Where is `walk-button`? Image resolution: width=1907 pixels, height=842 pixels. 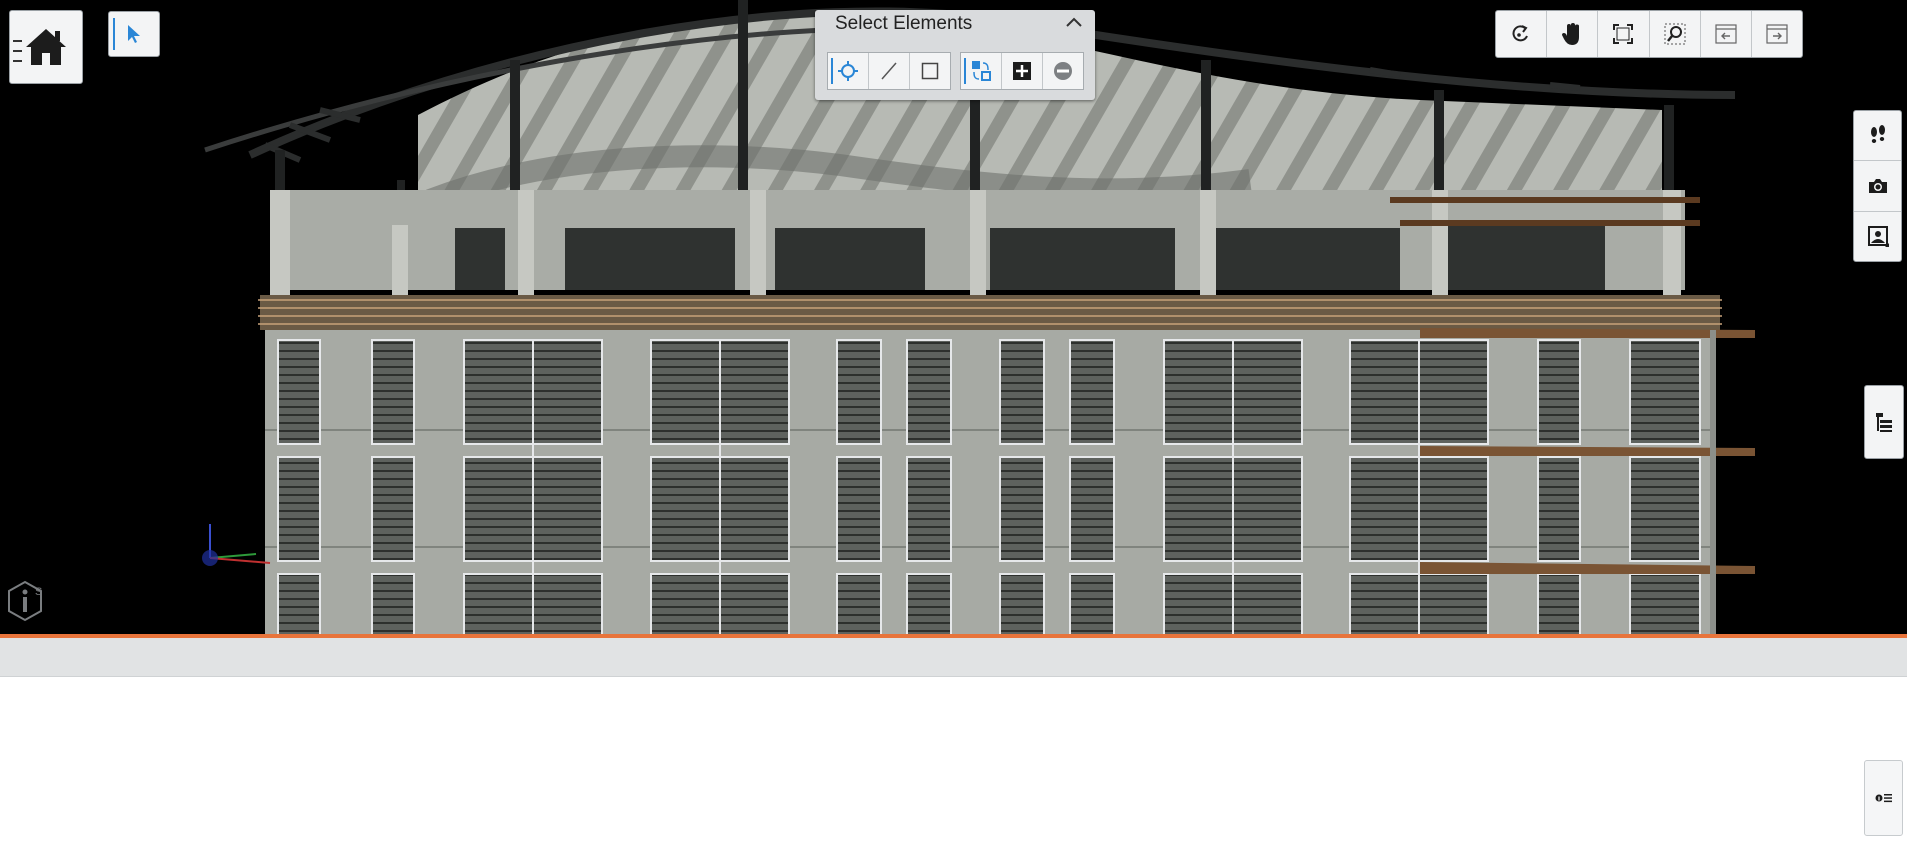
walk-button is located at coordinates (1877, 136).